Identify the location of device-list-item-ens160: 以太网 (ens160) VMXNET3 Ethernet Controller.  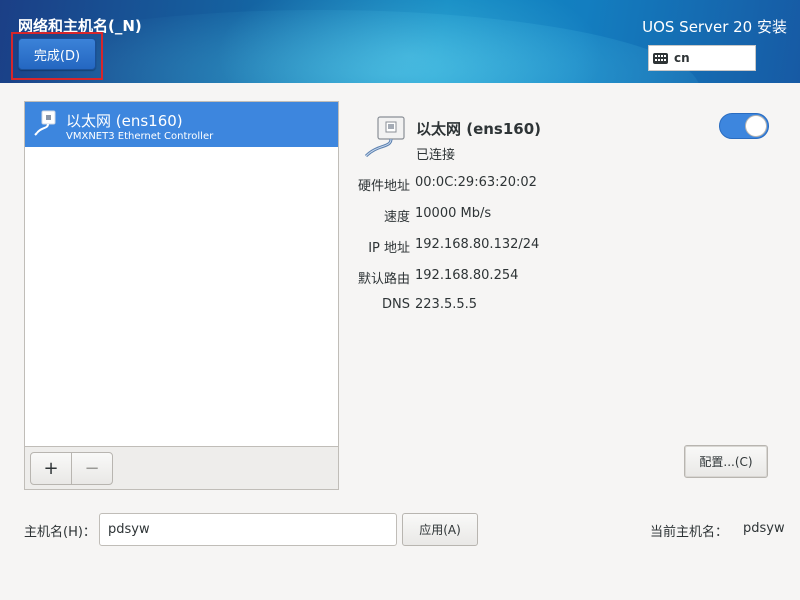
(181, 124).